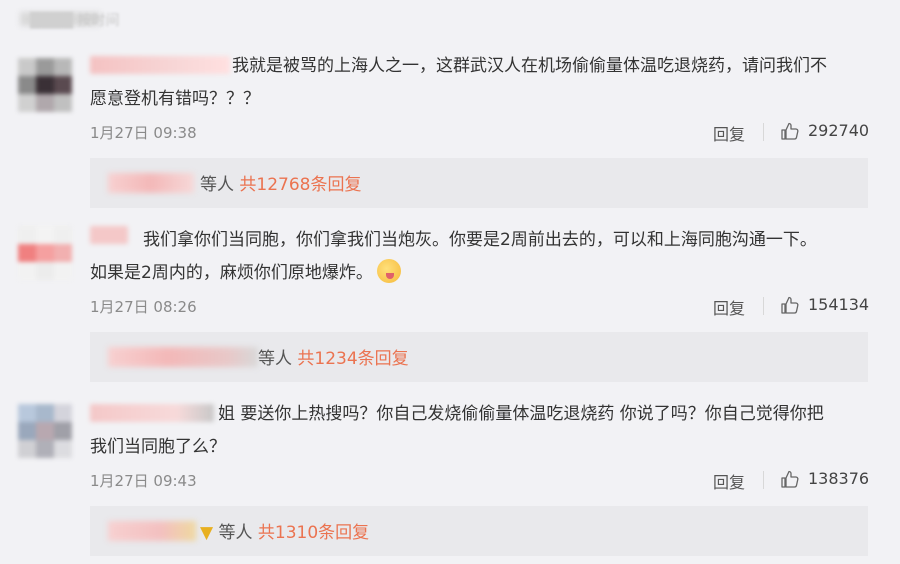  Describe the element at coordinates (352, 359) in the screenshot. I see `reply-count-link: 共1234条回复` at that location.